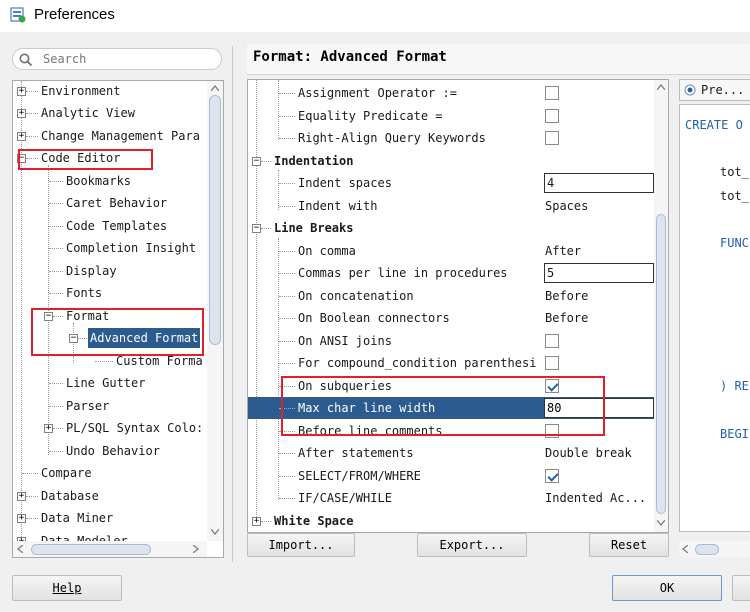 The width and height of the screenshot is (750, 612). Describe the element at coordinates (113, 203) in the screenshot. I see `tree-item-caret-behavior: Caret Behavior` at that location.